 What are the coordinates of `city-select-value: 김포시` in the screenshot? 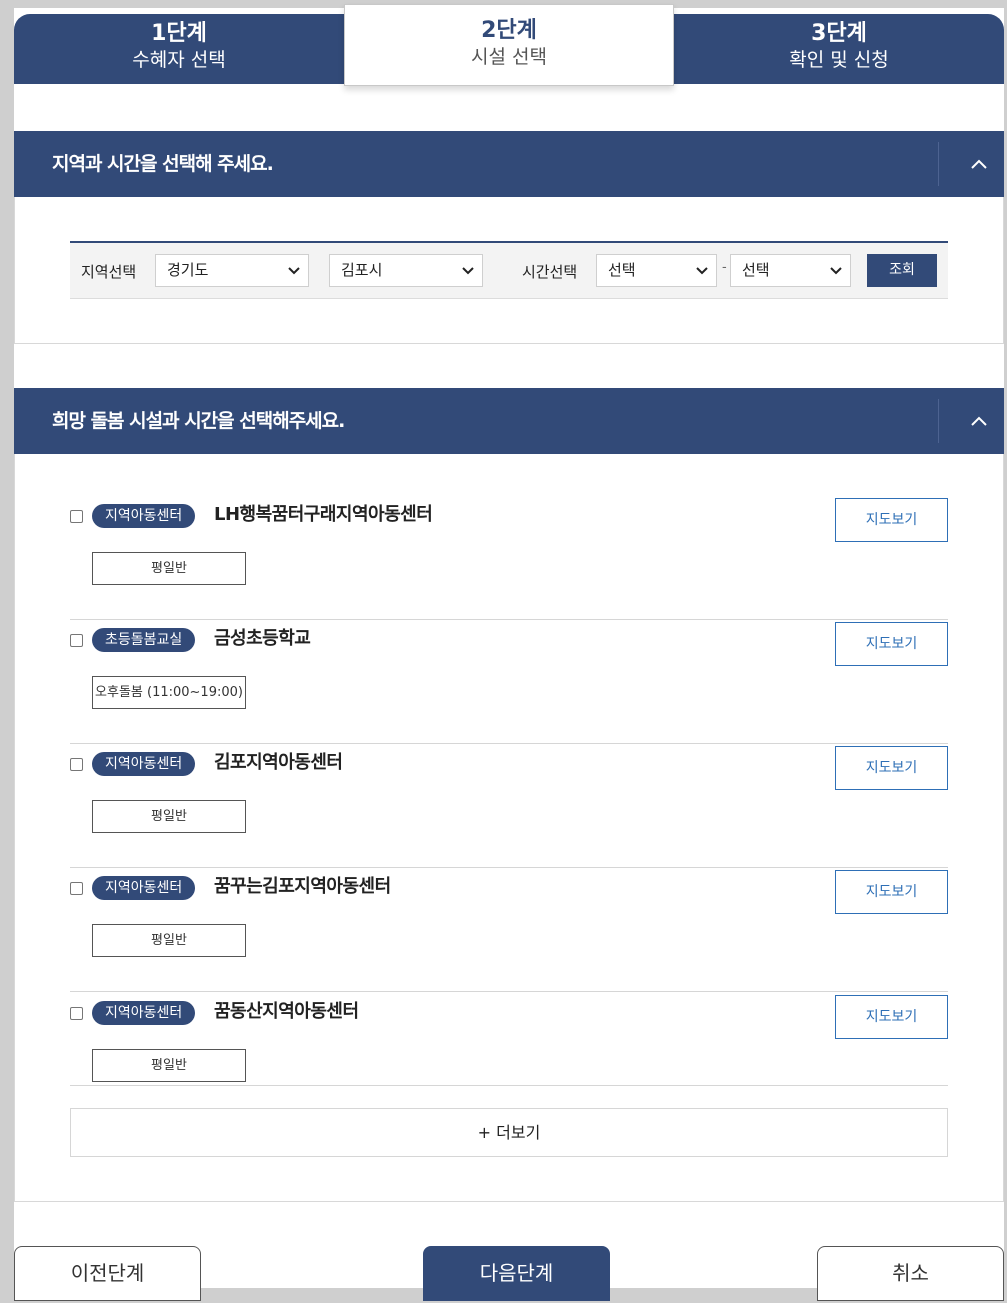 It's located at (362, 270).